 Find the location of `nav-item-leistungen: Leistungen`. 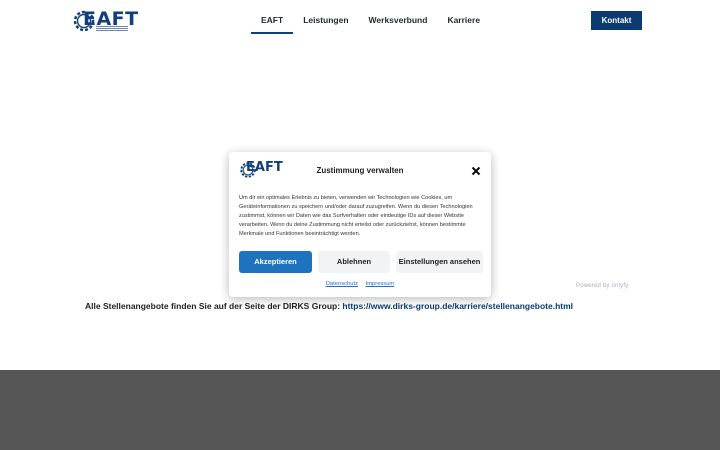

nav-item-leistungen: Leistungen is located at coordinates (325, 22).